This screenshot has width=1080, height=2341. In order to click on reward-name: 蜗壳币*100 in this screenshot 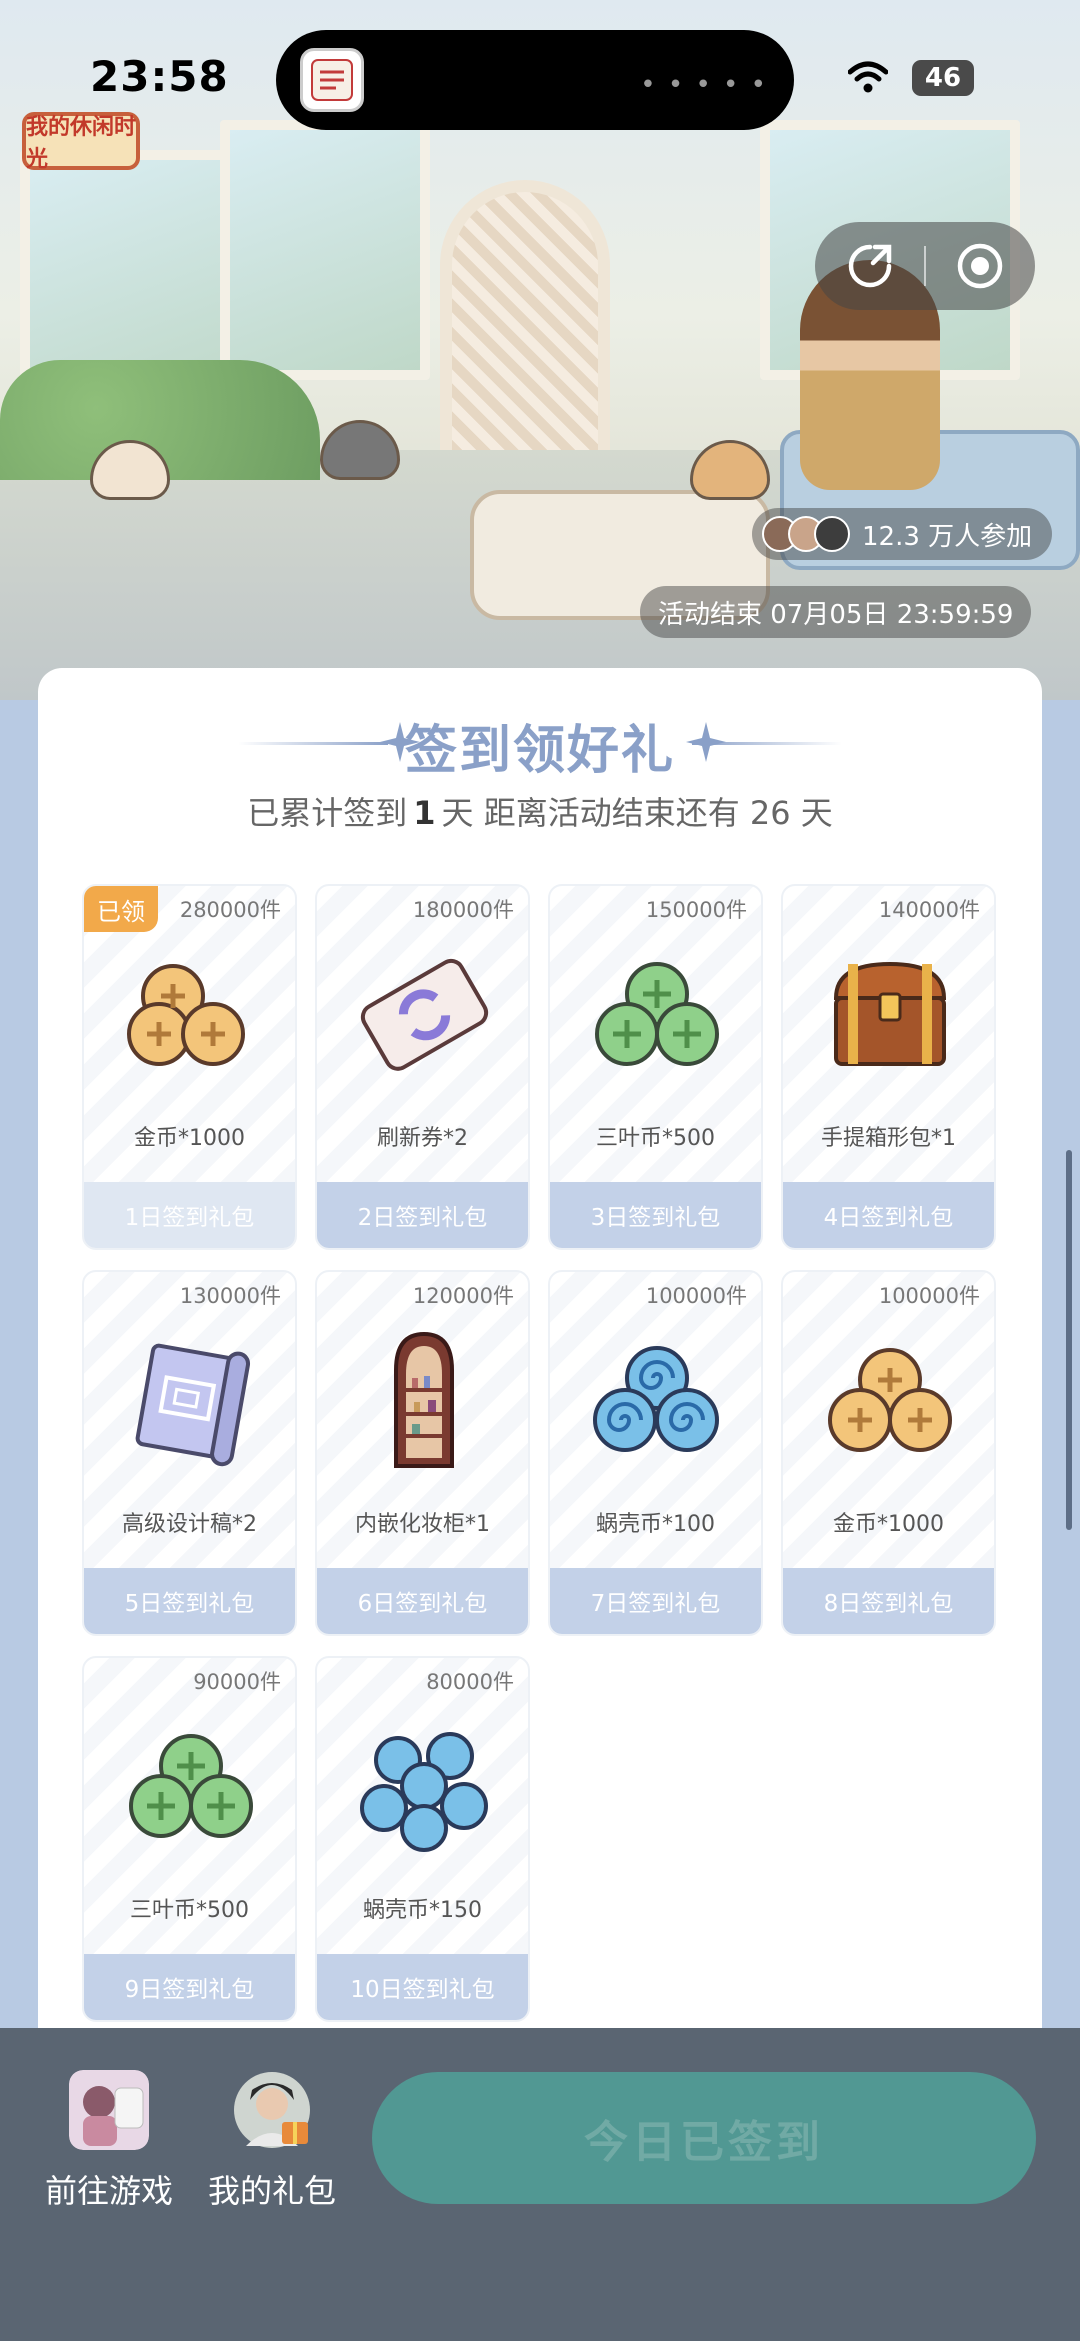, I will do `click(655, 1524)`.